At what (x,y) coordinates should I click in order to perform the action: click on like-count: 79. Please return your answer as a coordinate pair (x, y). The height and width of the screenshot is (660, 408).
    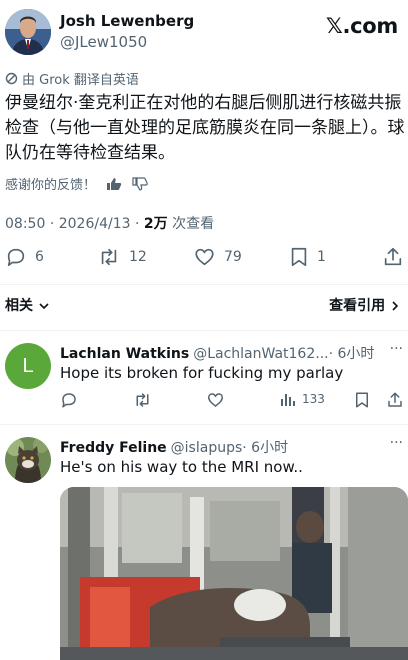
    Looking at the image, I should click on (233, 257).